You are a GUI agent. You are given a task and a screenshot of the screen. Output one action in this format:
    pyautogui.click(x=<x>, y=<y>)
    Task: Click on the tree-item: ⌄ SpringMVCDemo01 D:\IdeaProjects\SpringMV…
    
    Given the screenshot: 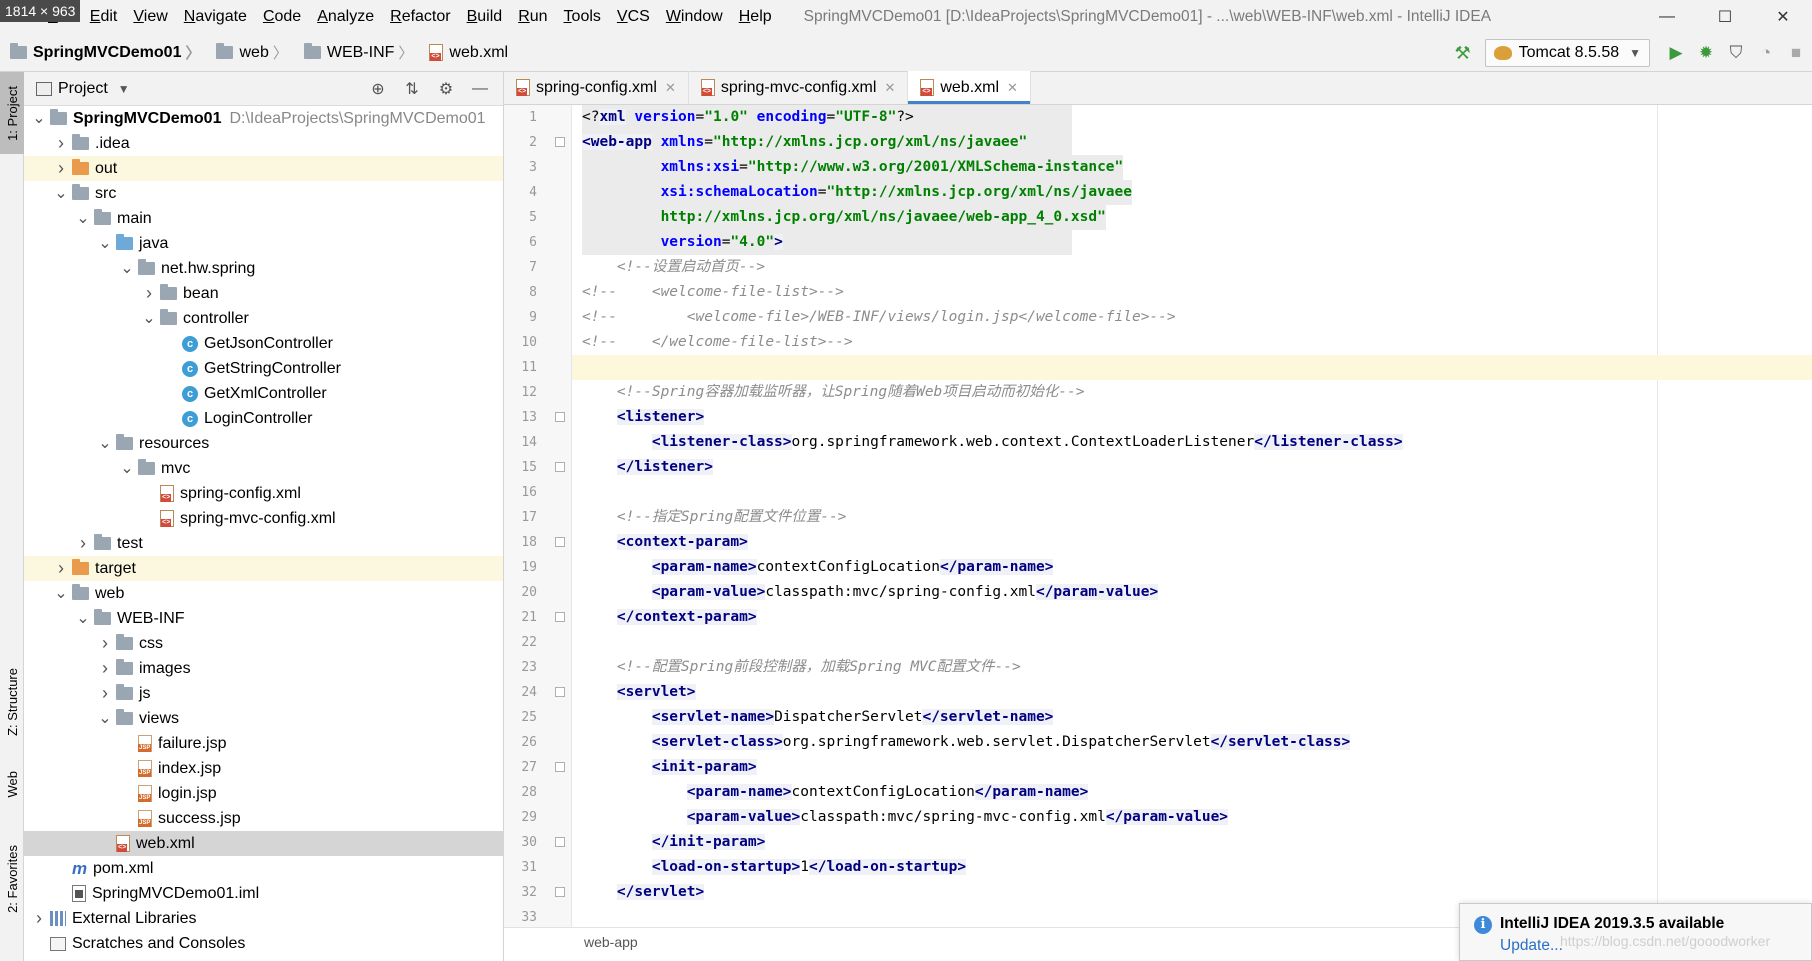 What is the action you would take?
    pyautogui.click(x=263, y=118)
    